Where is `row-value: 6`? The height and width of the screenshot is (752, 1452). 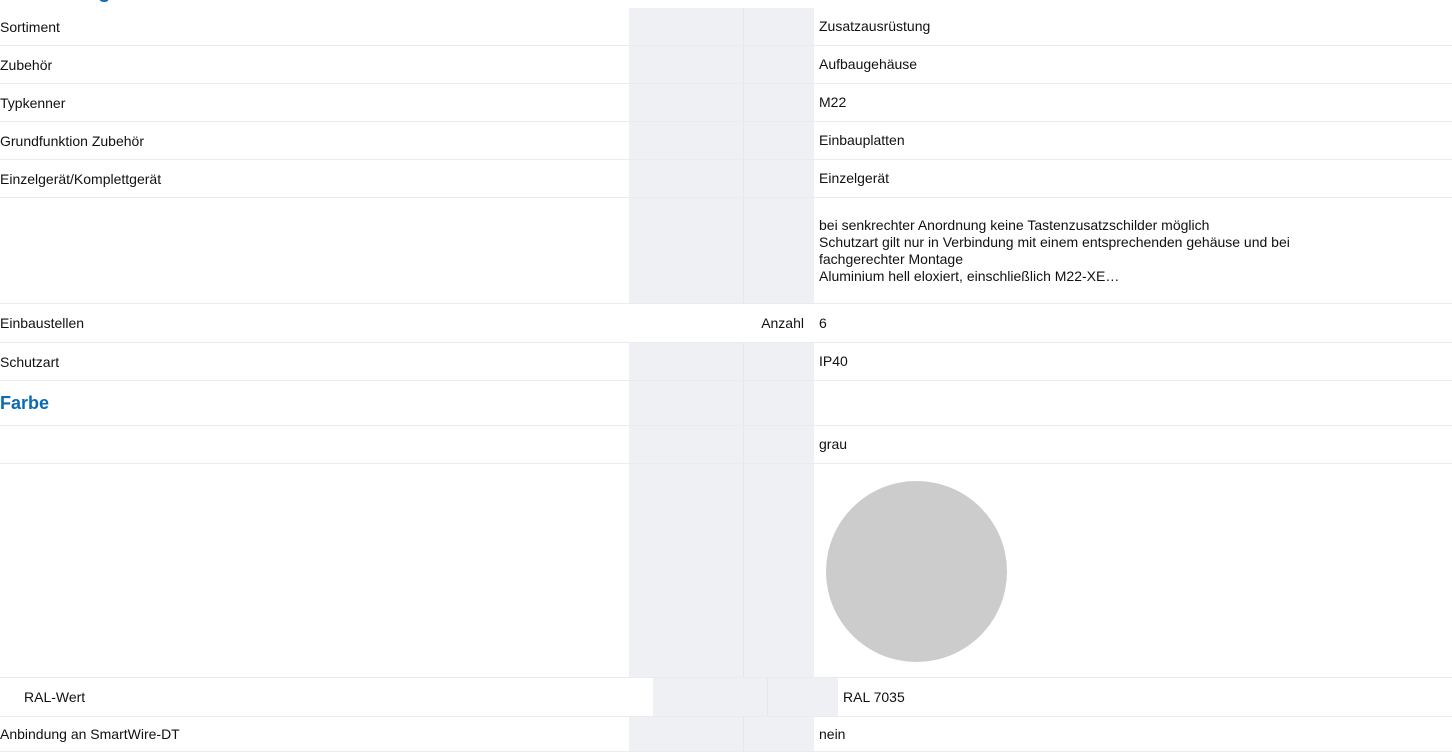
row-value: 6 is located at coordinates (823, 322).